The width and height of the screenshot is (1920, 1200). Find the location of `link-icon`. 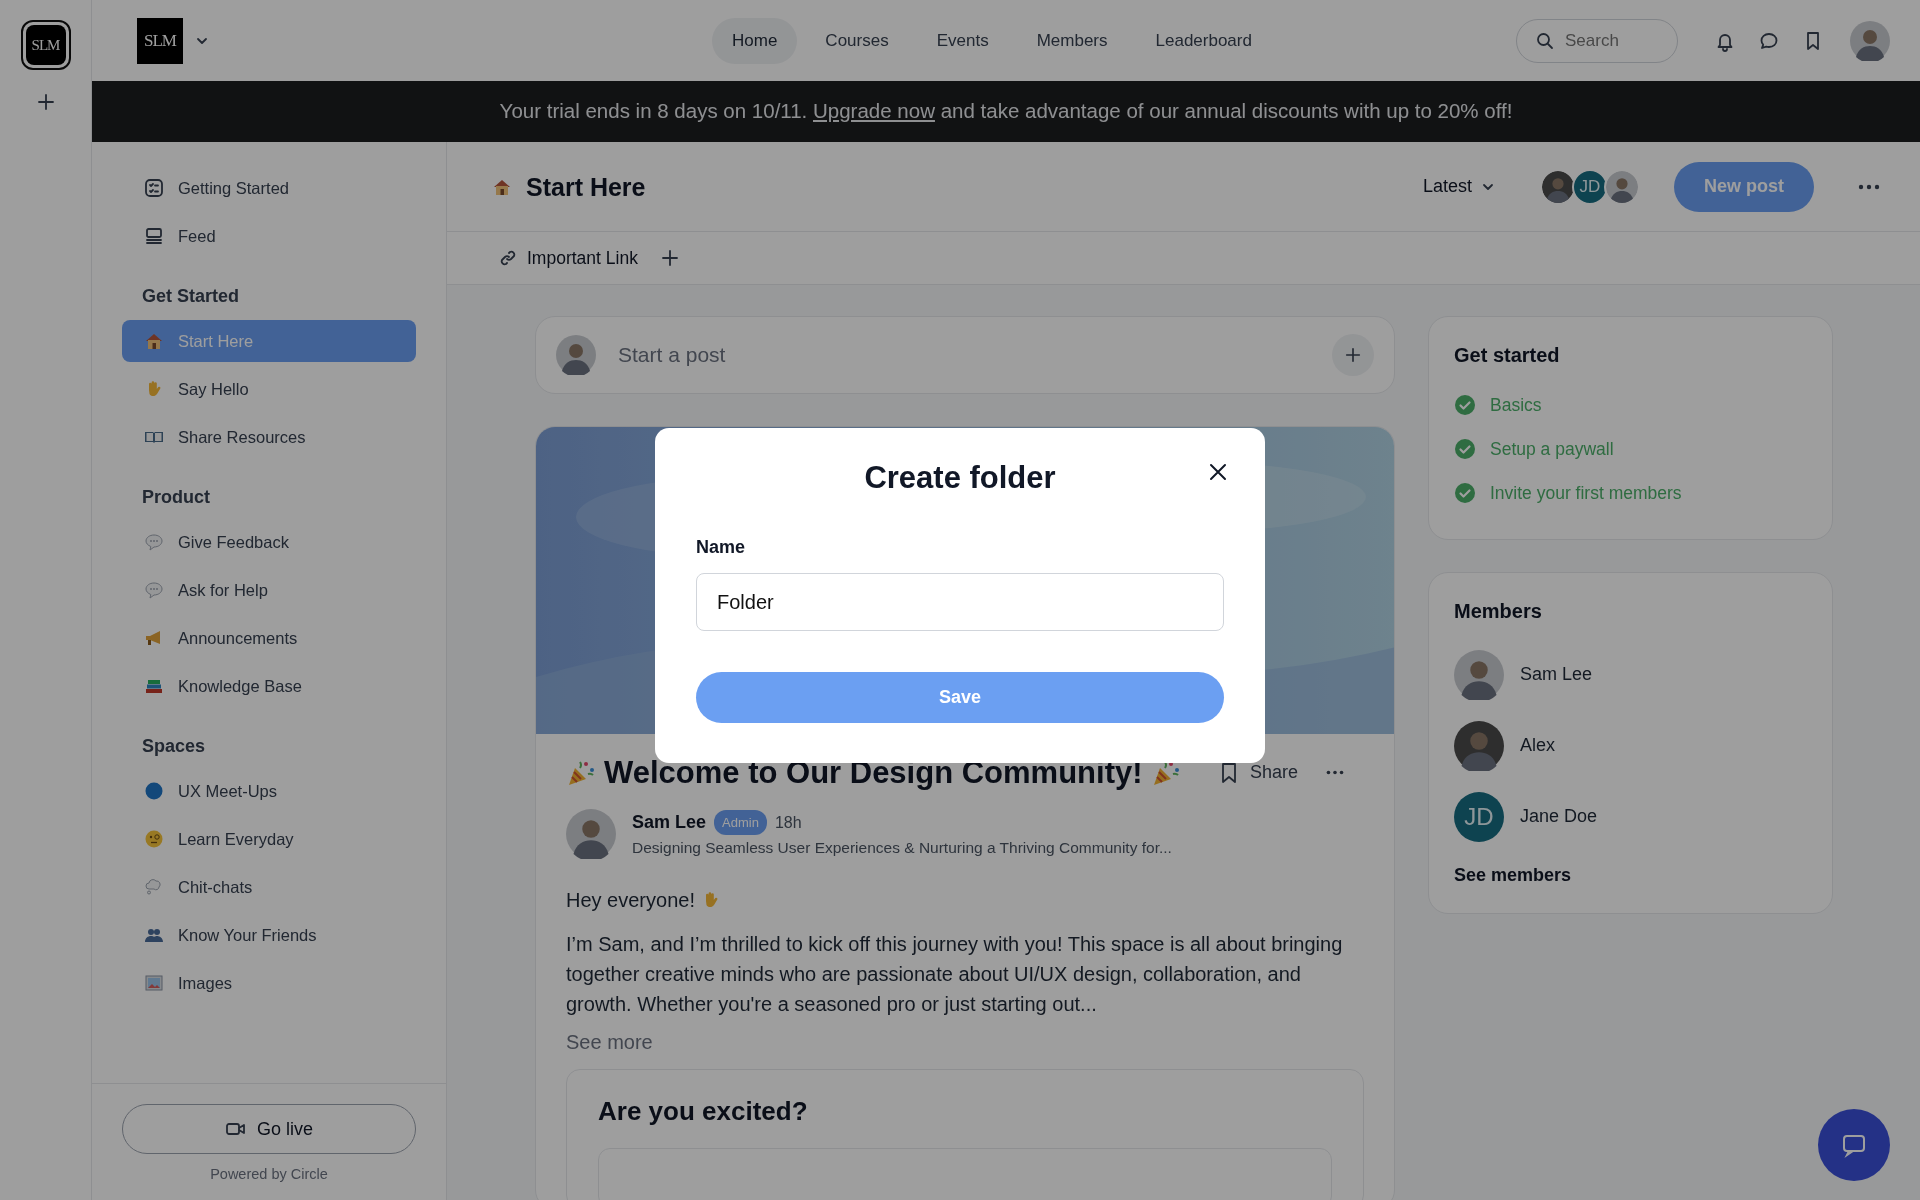

link-icon is located at coordinates (508, 258).